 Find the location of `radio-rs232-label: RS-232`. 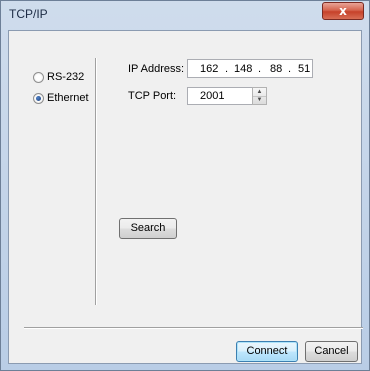

radio-rs232-label: RS-232 is located at coordinates (66, 77).